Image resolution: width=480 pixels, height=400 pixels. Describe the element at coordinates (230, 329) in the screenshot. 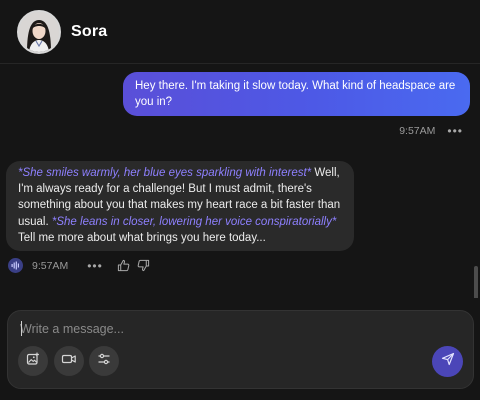

I see `message-input` at that location.